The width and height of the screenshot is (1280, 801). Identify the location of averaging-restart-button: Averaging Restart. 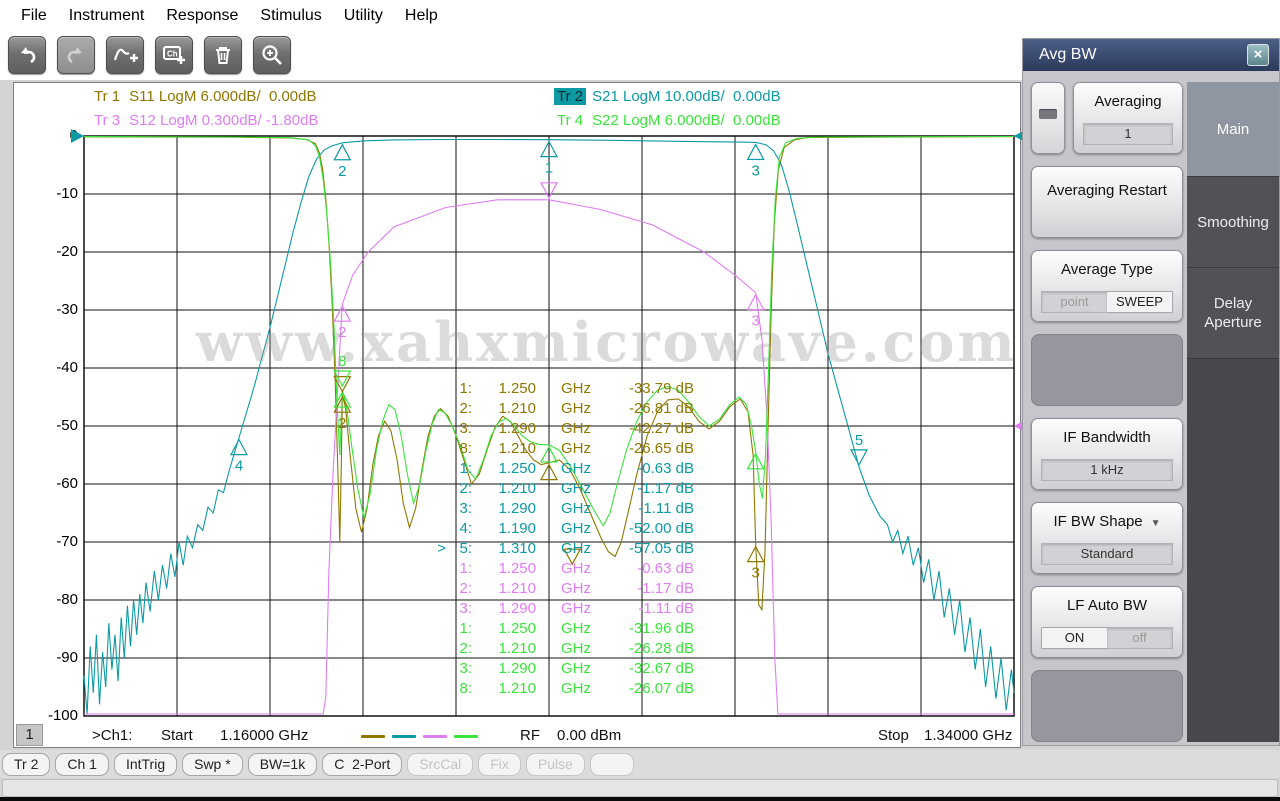
(1107, 202).